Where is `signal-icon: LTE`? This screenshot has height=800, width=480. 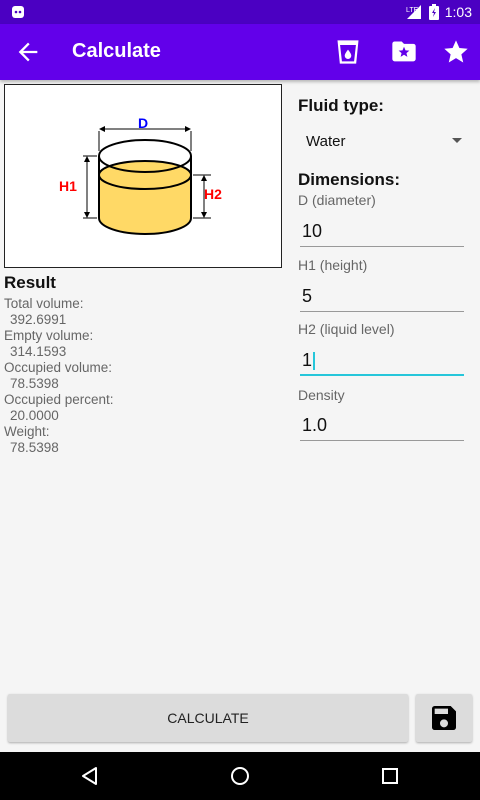 signal-icon: LTE is located at coordinates (413, 12).